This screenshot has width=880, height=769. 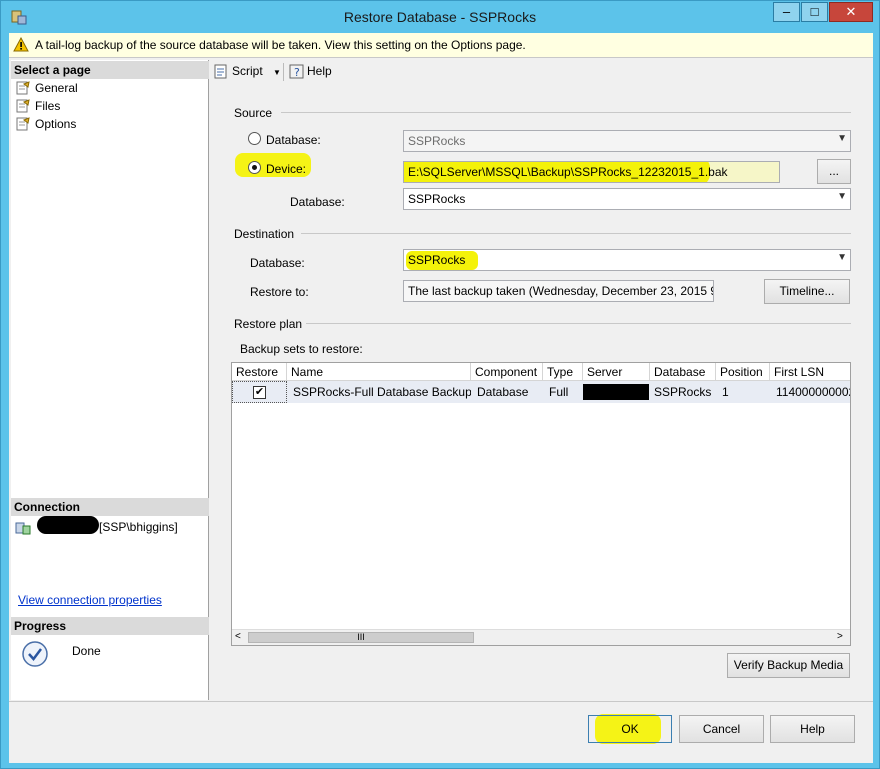 I want to click on progress-header: Progress, so click(x=110, y=626).